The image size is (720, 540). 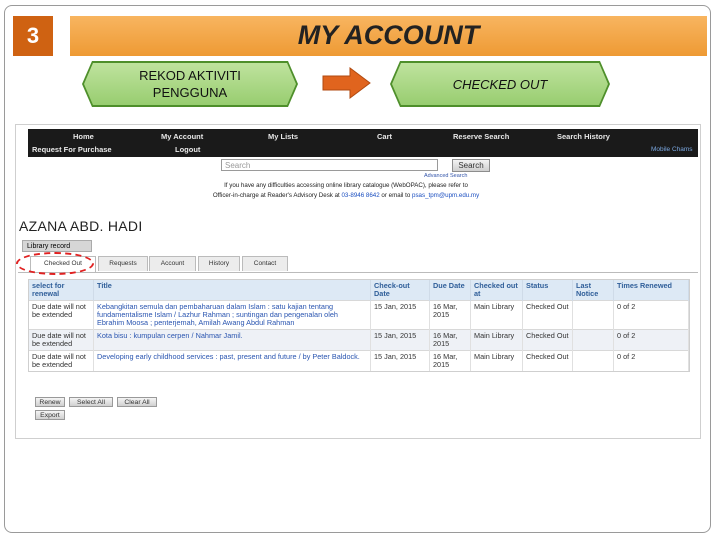 I want to click on export-button: Export, so click(x=50, y=415).